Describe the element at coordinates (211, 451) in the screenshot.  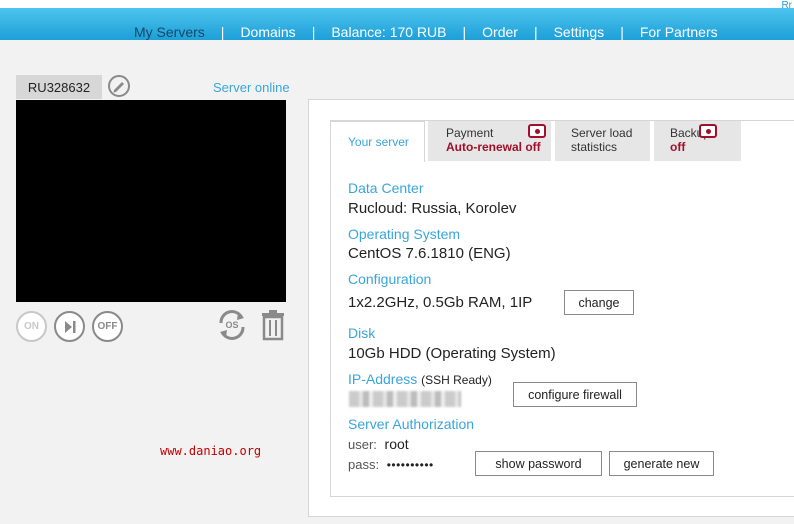
I see `watermark-text: www.daniao.org` at that location.